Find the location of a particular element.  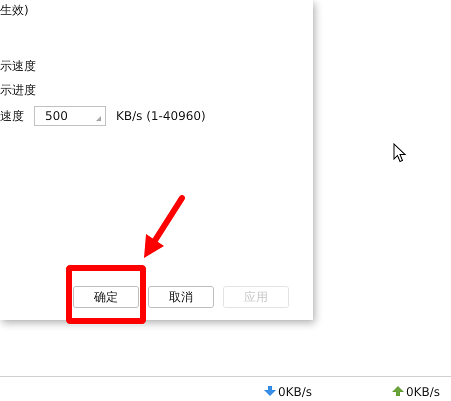

option-label: 示进度 is located at coordinates (18, 90).